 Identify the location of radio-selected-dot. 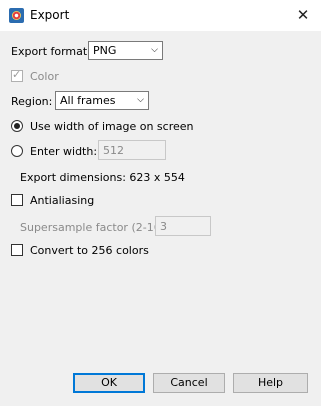
(17, 126).